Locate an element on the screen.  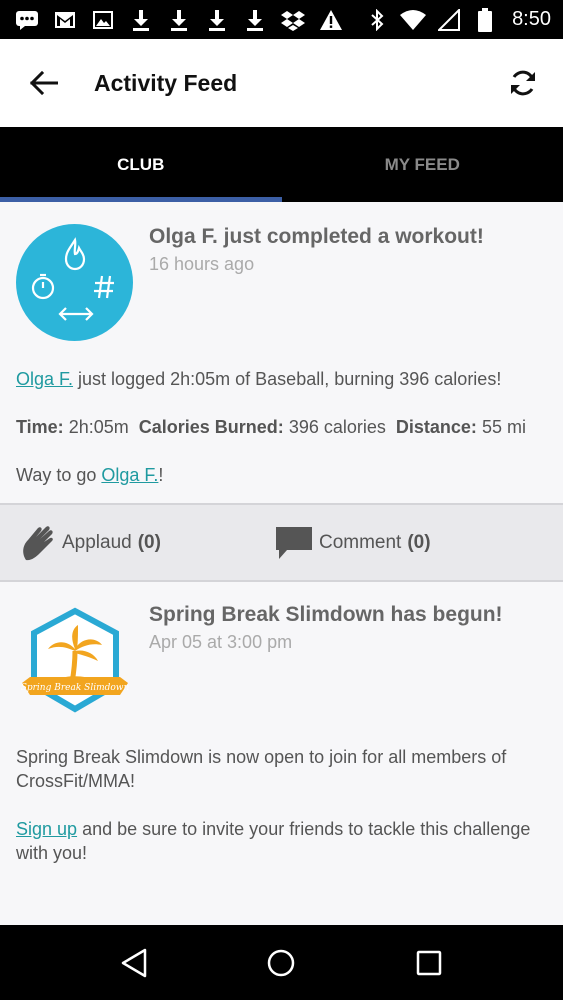
stopwatch-icon is located at coordinates (43, 286).